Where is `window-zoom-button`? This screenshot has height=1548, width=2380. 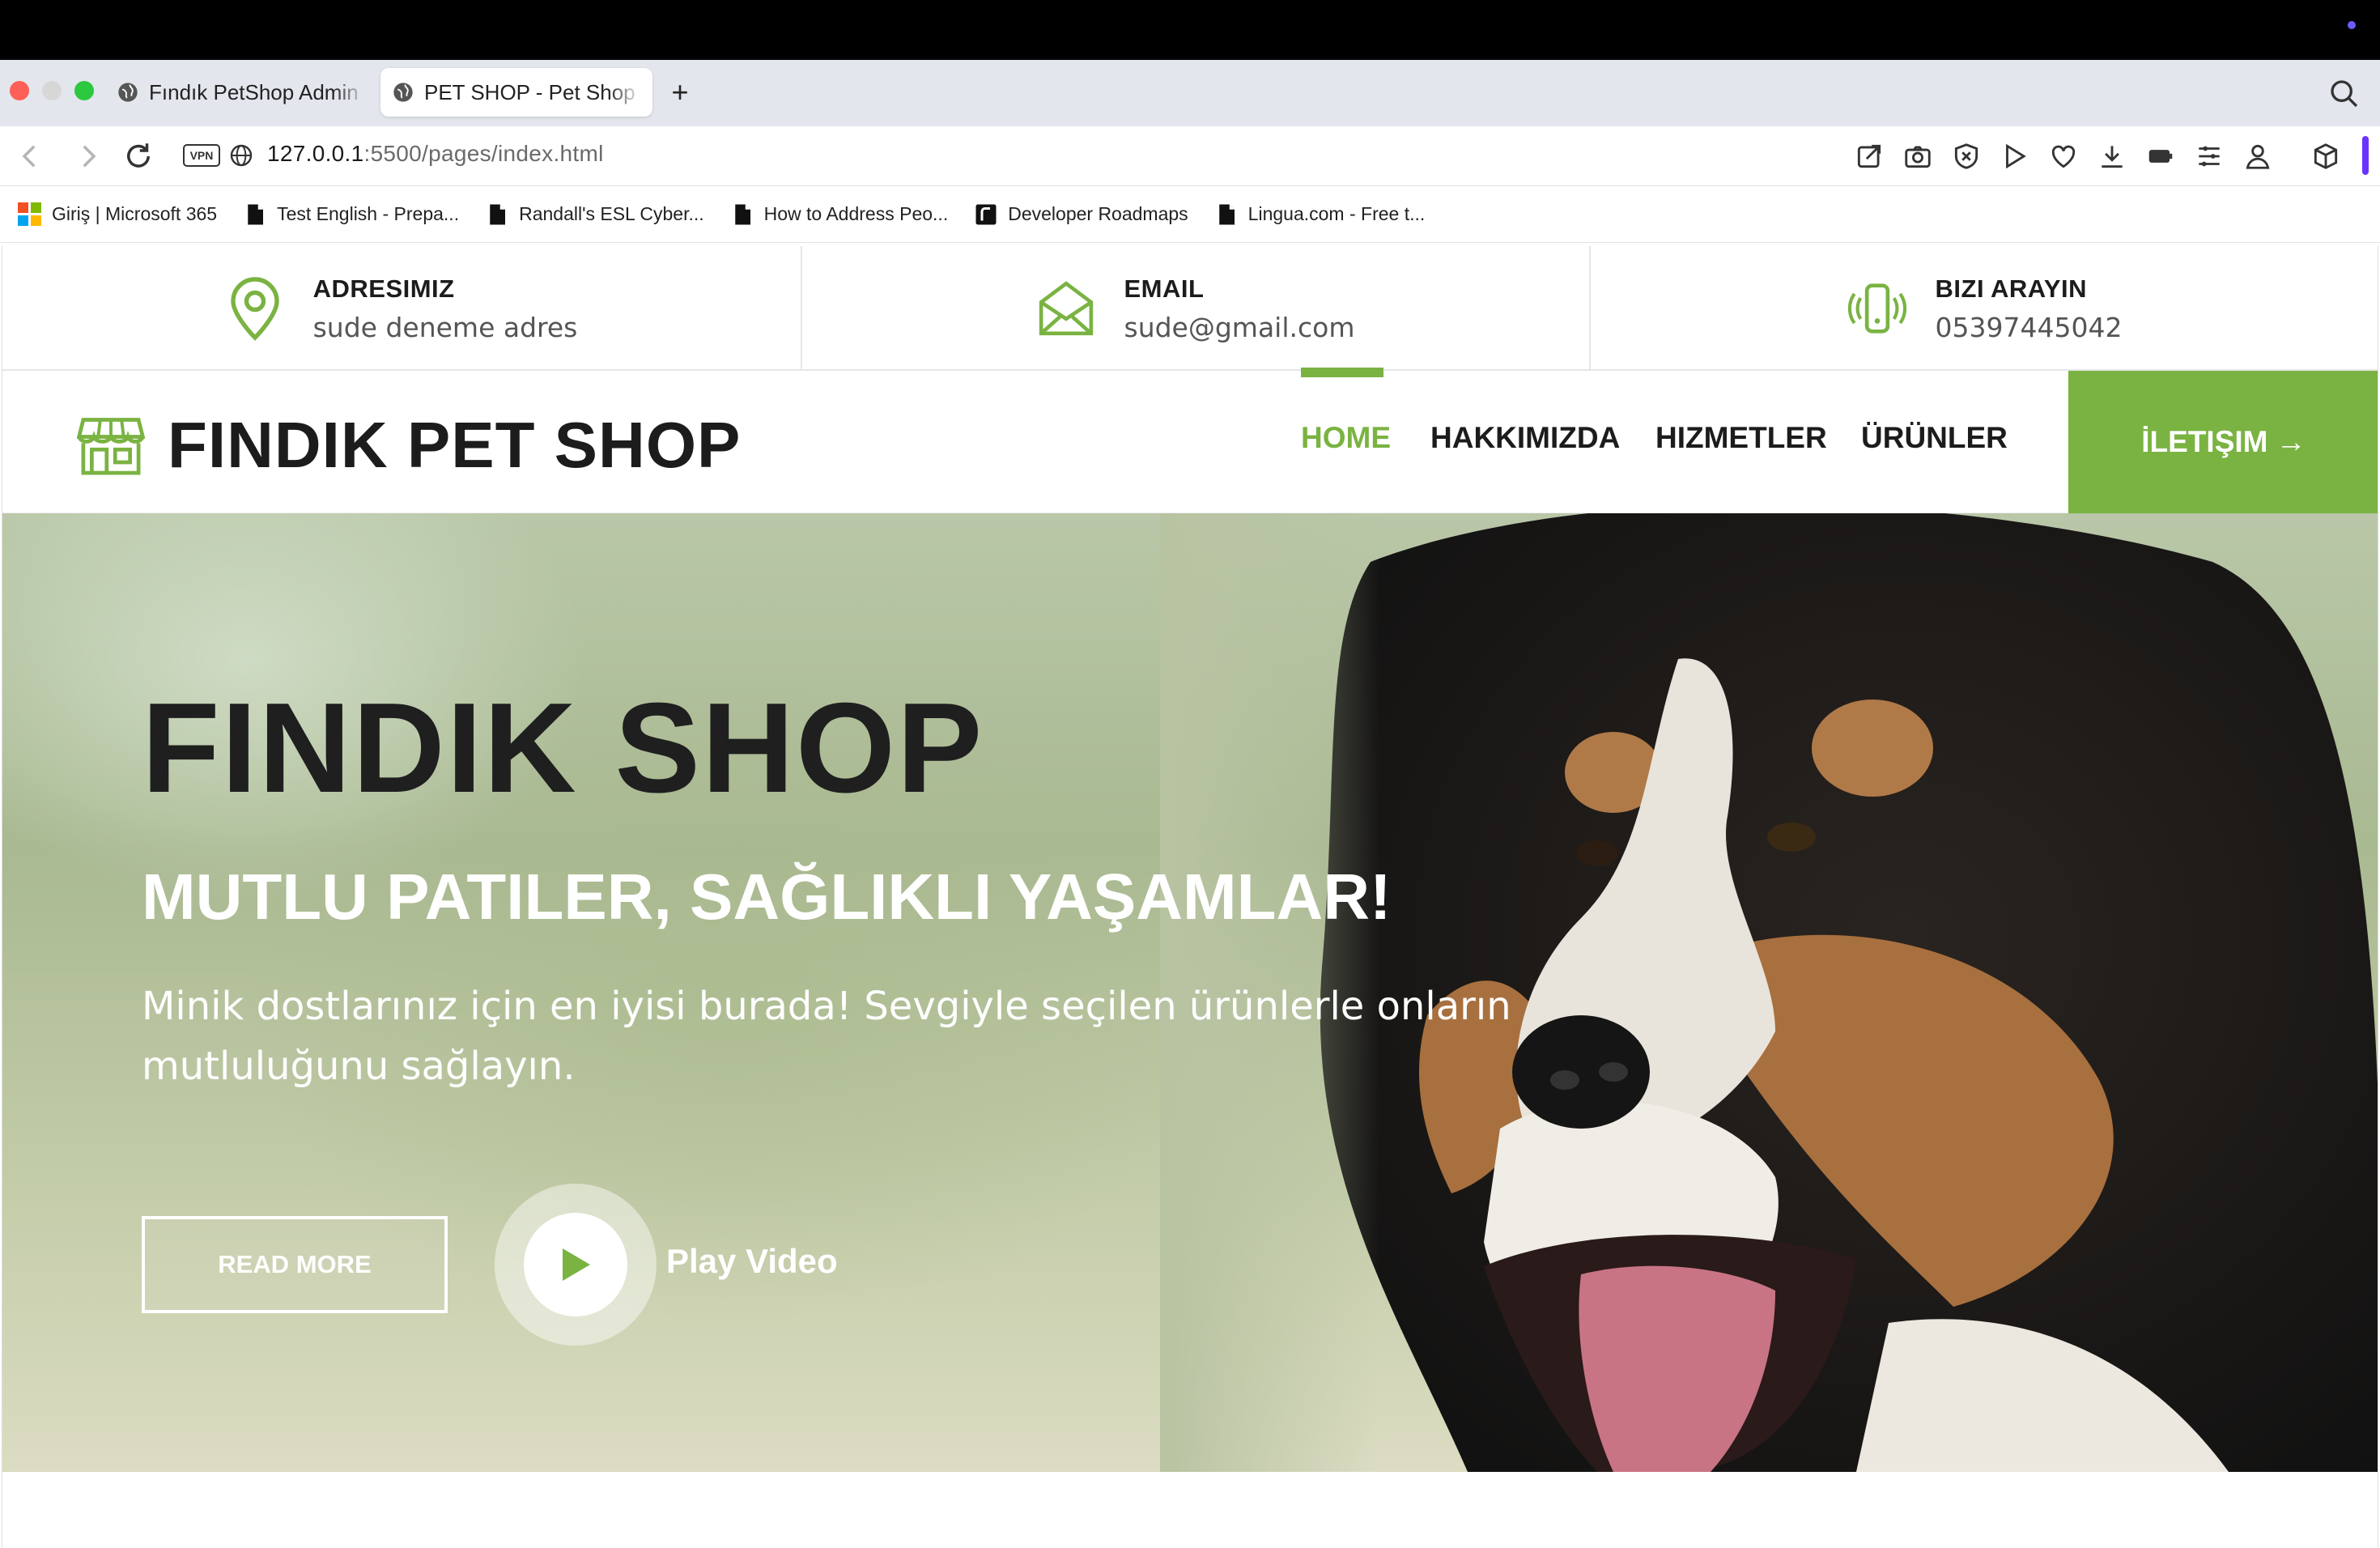 window-zoom-button is located at coordinates (84, 91).